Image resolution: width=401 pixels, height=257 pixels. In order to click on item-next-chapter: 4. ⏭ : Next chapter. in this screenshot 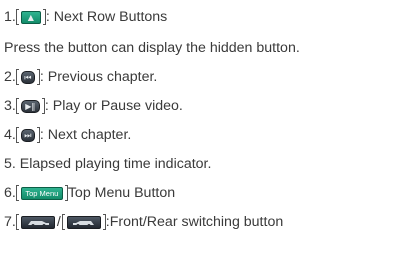, I will do `click(67, 135)`.